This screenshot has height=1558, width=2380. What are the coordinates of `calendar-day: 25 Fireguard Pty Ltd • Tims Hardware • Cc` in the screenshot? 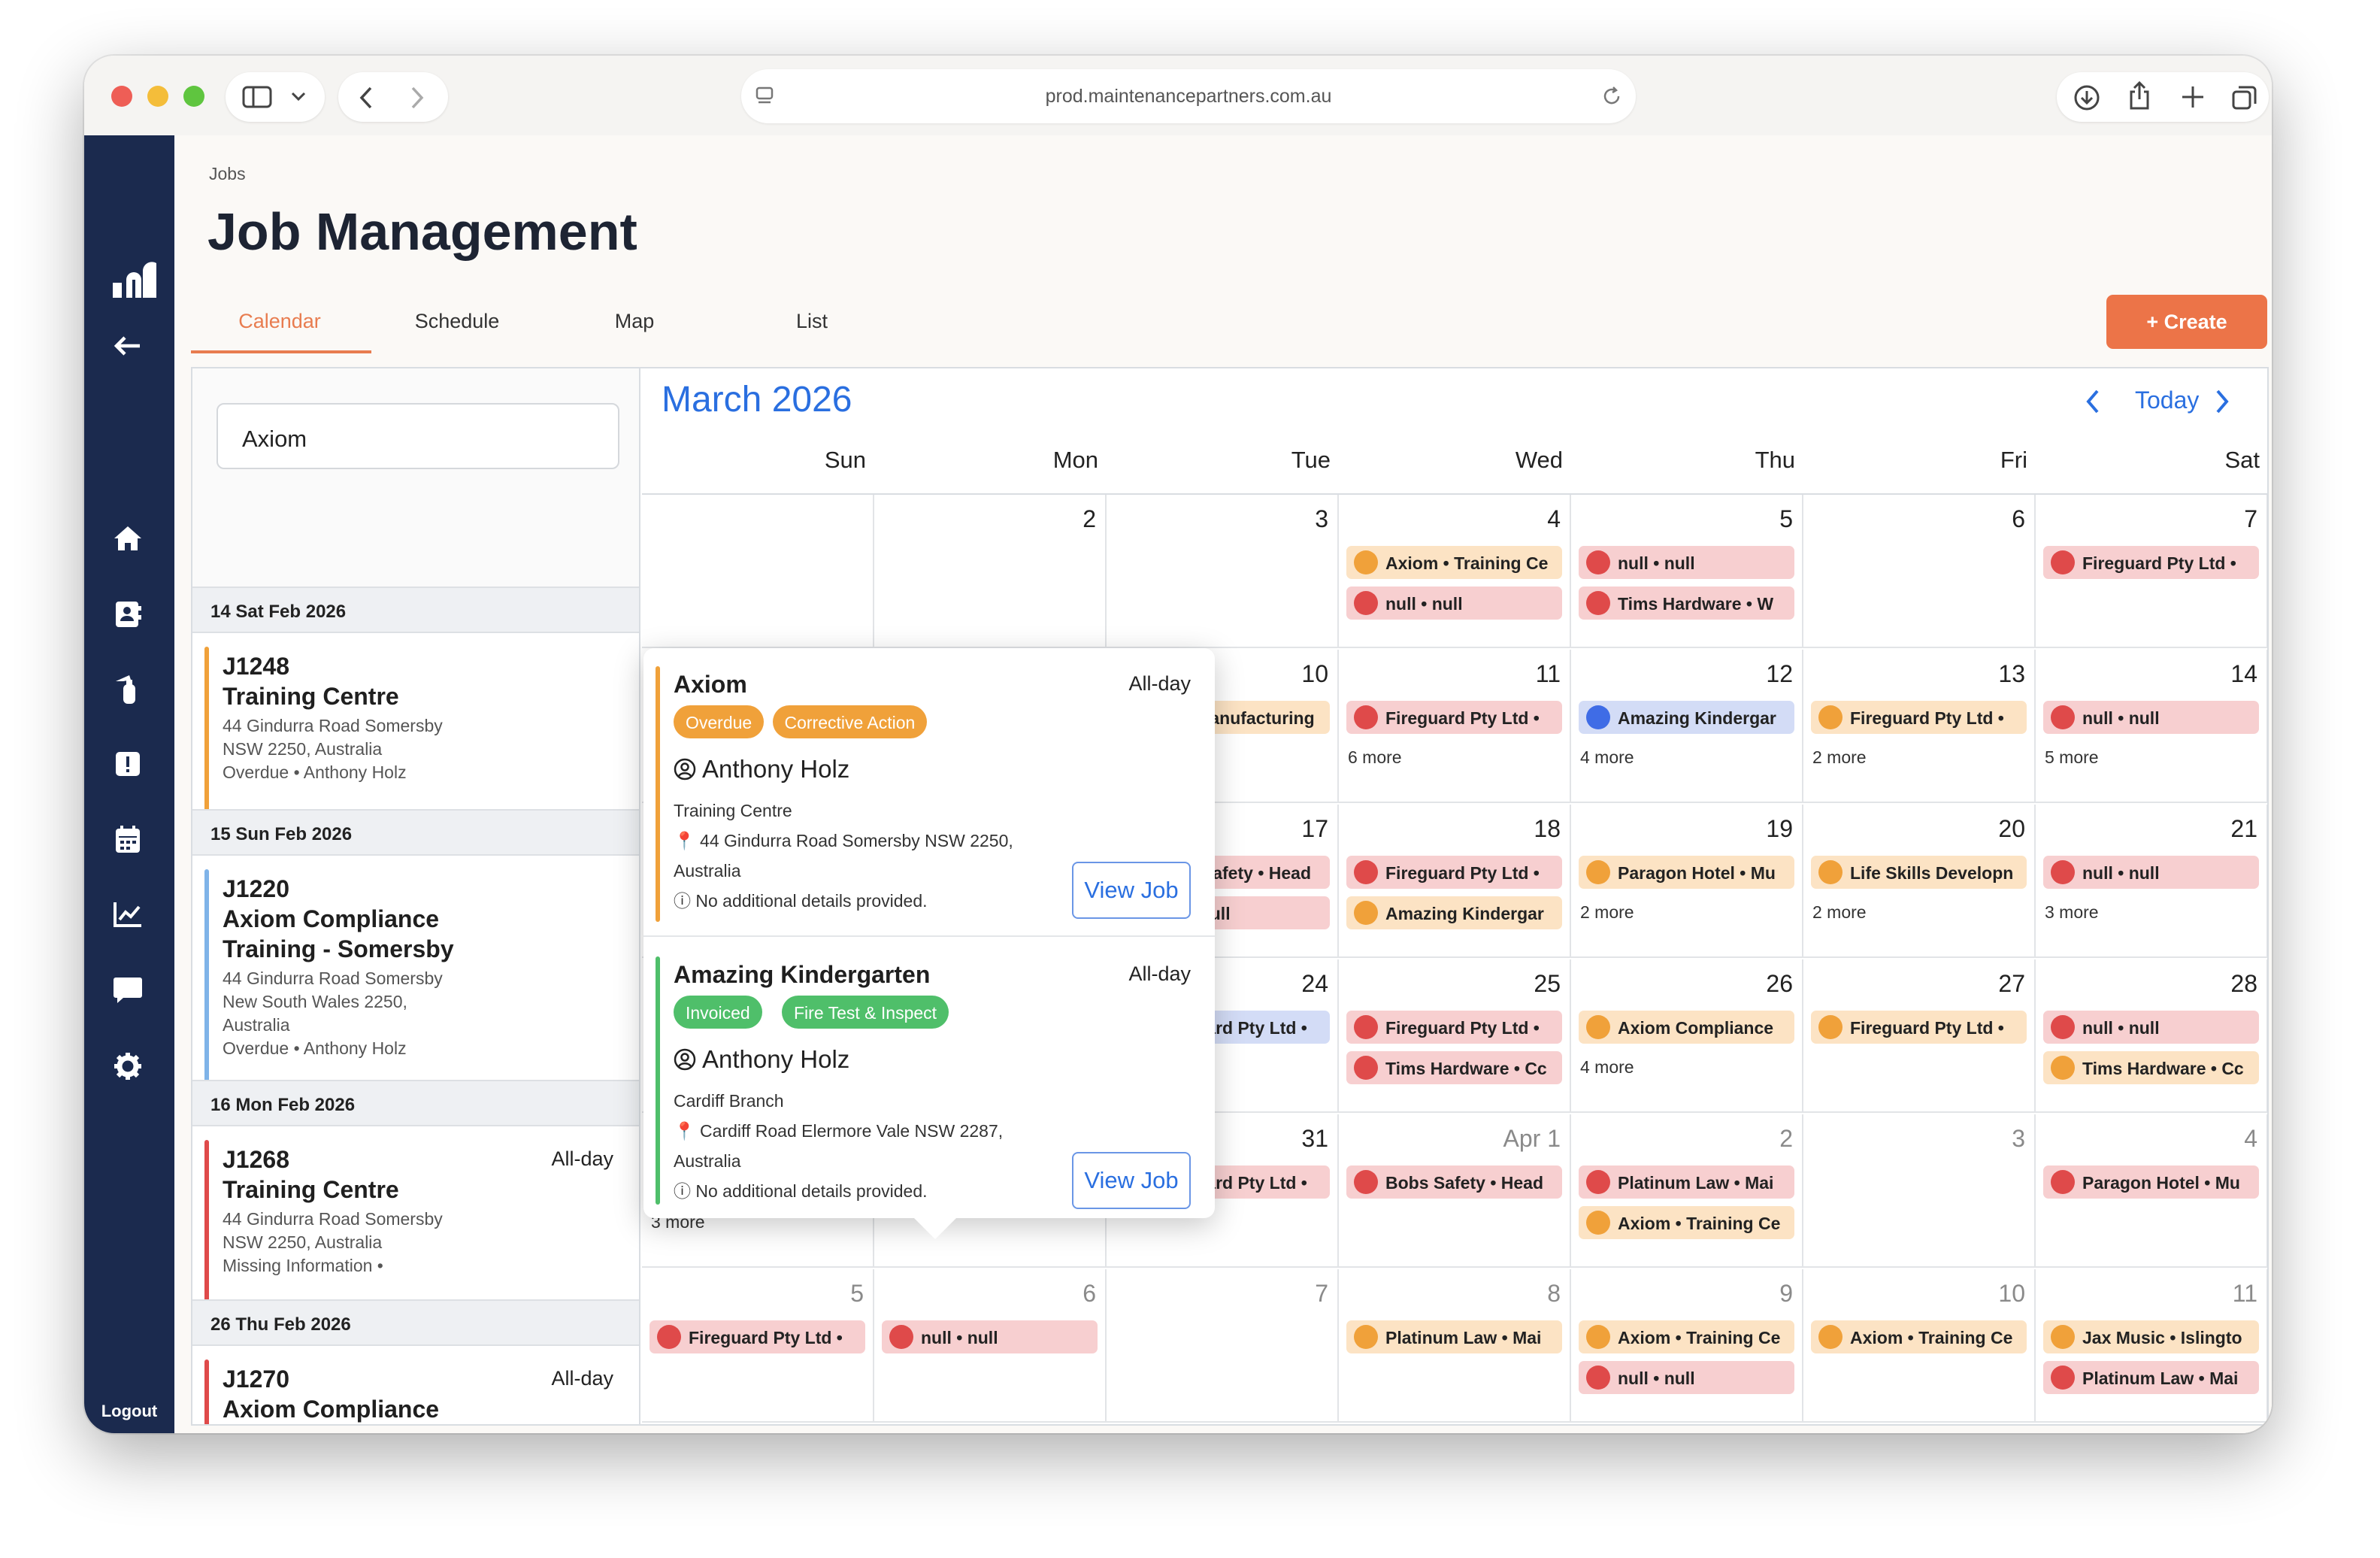 It's located at (1455, 1036).